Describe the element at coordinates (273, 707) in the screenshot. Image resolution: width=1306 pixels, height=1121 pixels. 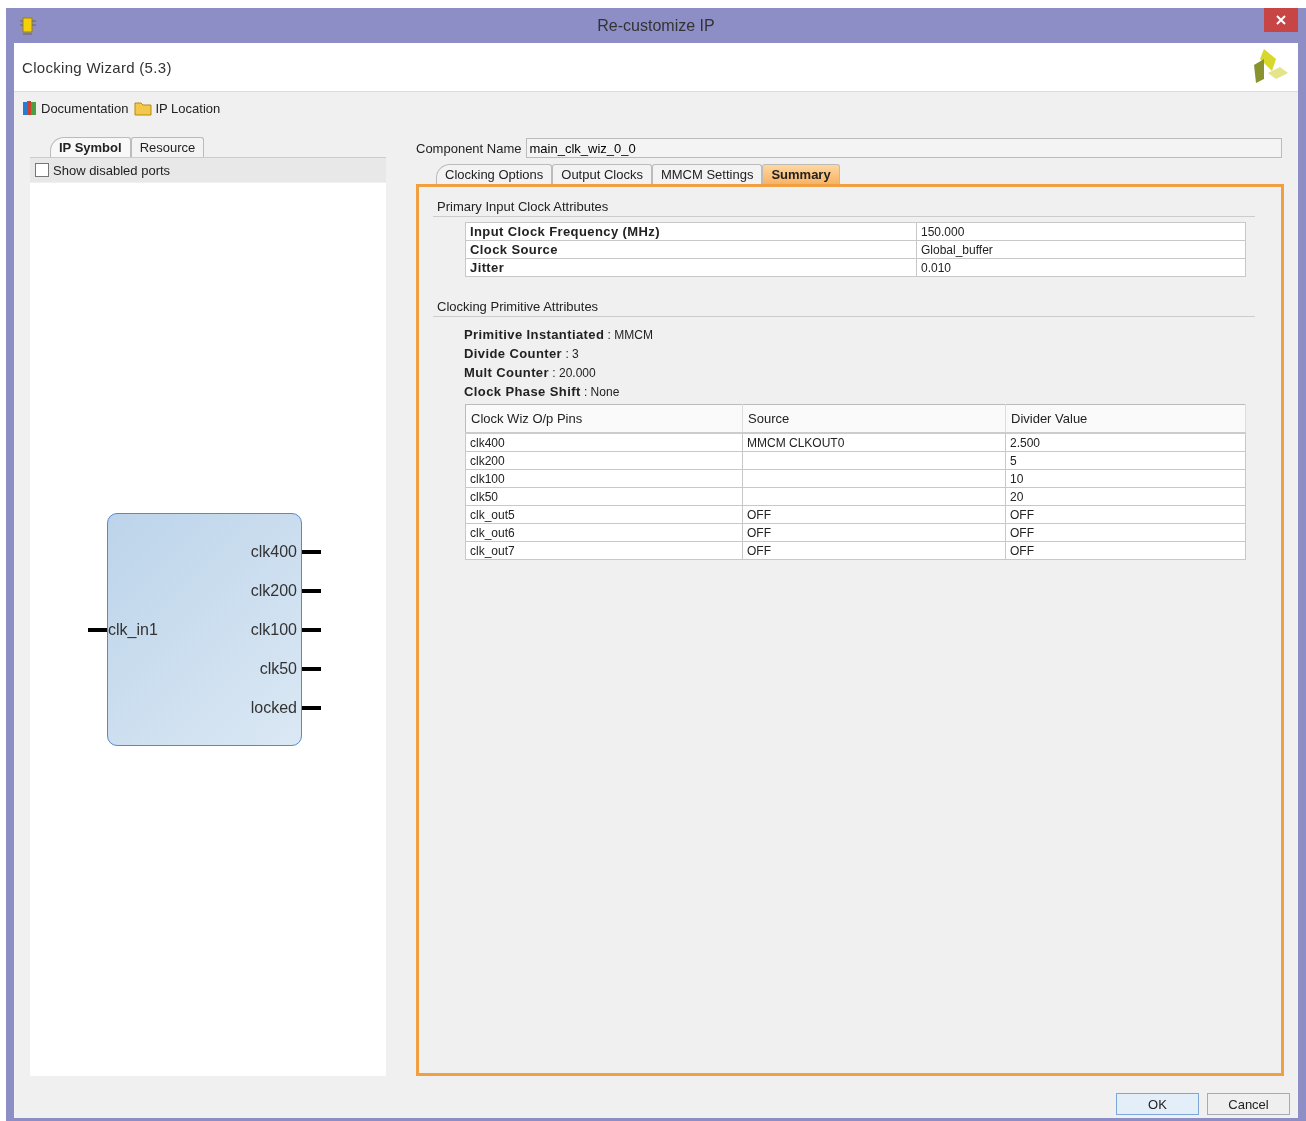
I see `port-label: locked` at that location.